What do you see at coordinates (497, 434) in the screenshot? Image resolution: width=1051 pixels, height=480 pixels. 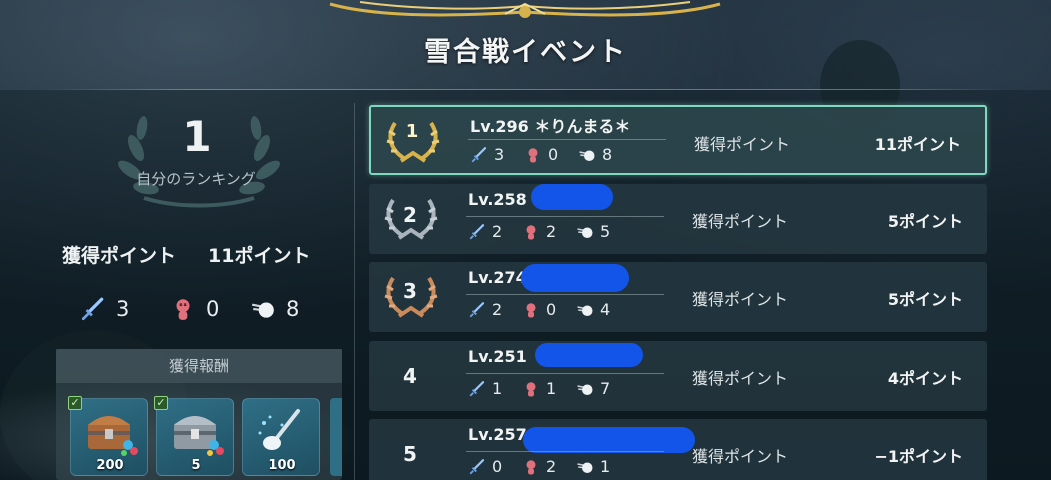 I see `player-name: Lv.257` at bounding box center [497, 434].